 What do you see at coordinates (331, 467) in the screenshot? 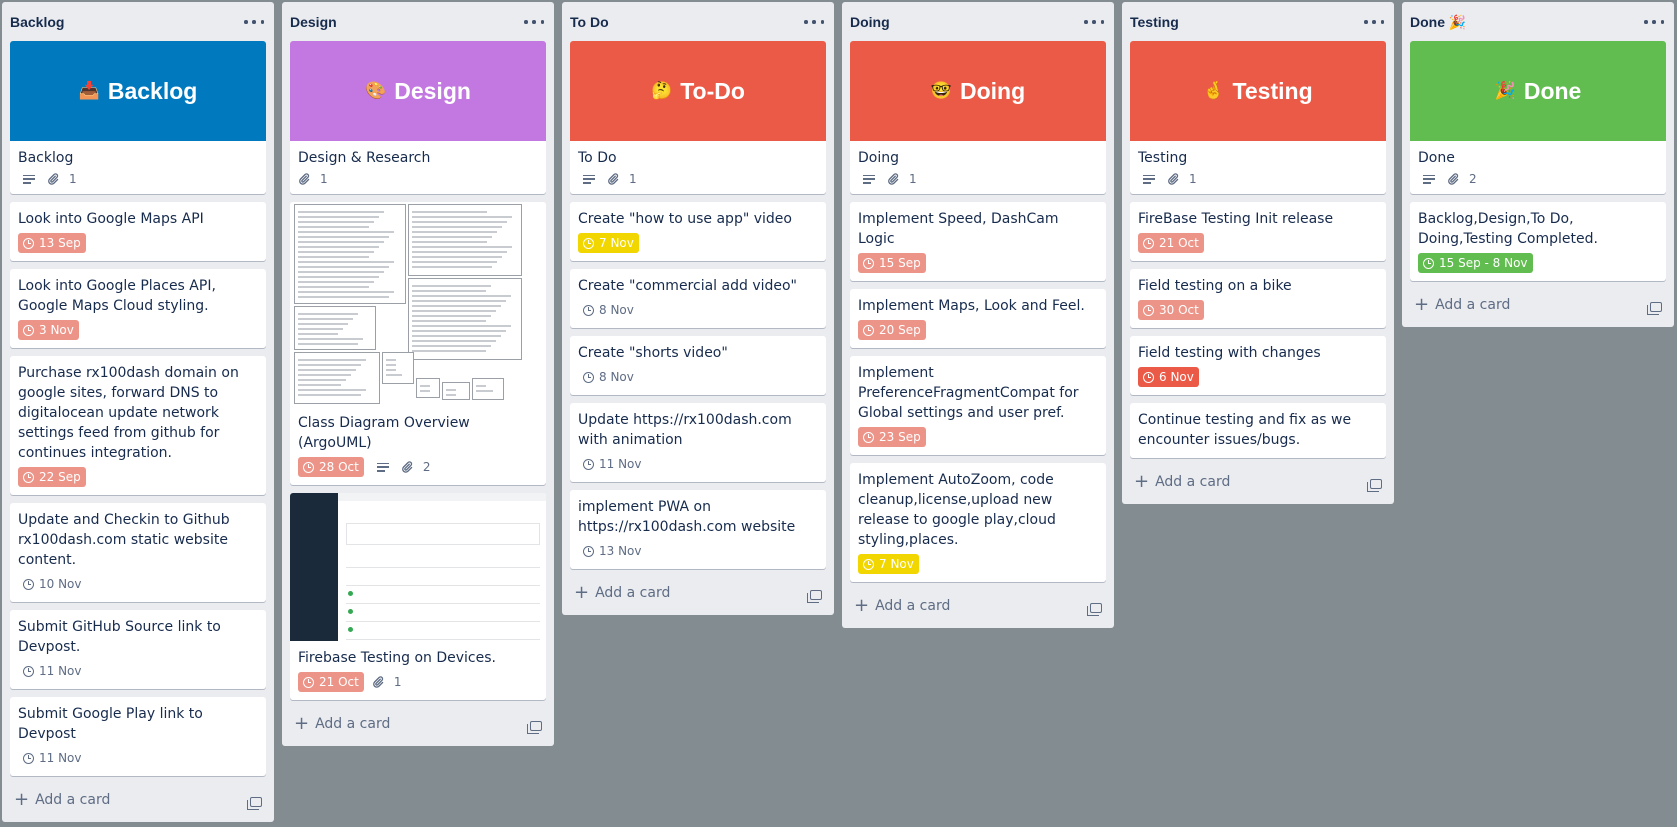
I see `due-date-badge: 28 Oct` at bounding box center [331, 467].